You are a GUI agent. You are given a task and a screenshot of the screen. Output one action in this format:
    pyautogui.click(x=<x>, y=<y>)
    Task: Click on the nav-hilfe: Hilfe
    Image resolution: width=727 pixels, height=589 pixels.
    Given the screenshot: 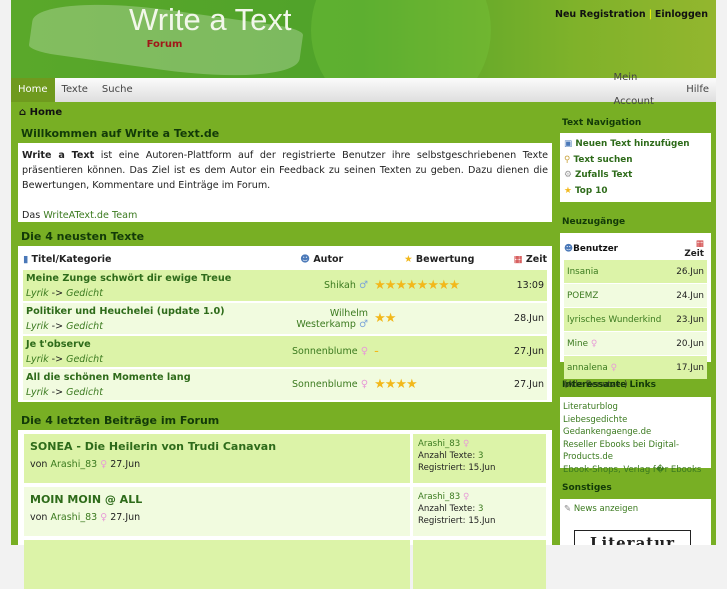 What is the action you would take?
    pyautogui.click(x=697, y=90)
    